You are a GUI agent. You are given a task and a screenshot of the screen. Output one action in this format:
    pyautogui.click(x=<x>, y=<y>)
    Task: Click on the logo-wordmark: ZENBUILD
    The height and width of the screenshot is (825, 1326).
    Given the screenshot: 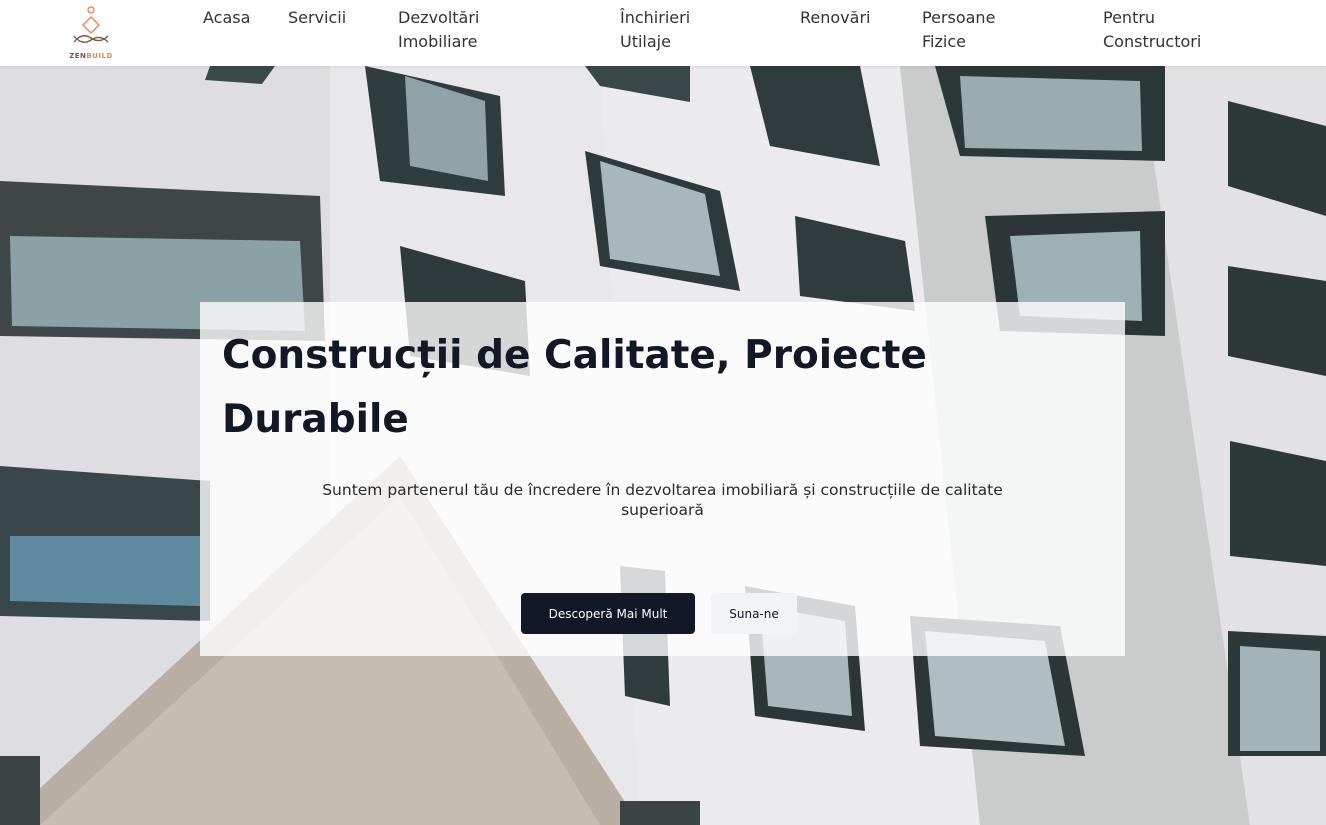 What is the action you would take?
    pyautogui.click(x=91, y=56)
    